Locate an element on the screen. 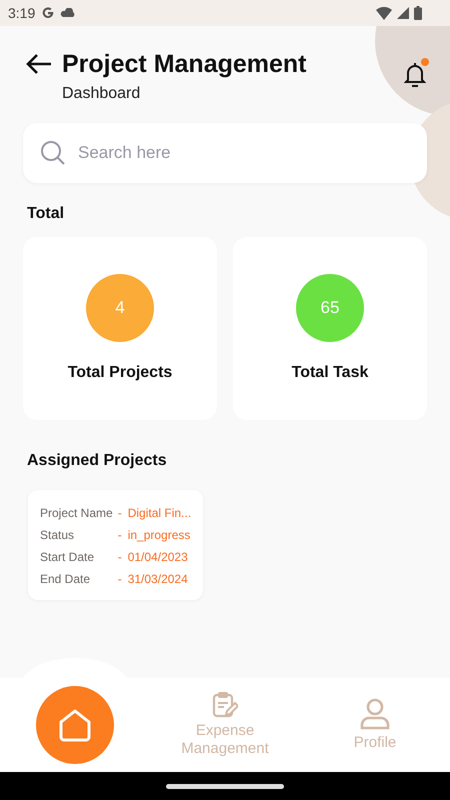 This screenshot has width=450, height=800. search-icon is located at coordinates (53, 153).